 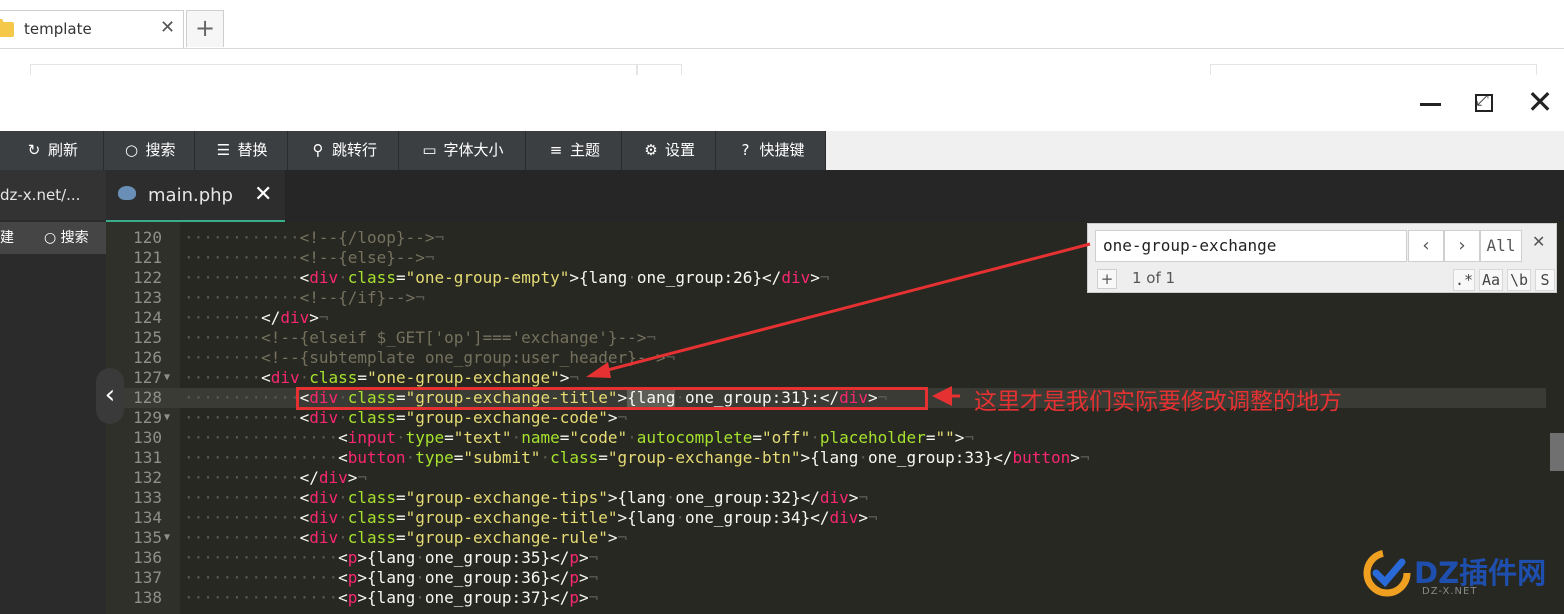 What do you see at coordinates (651, 150) in the screenshot?
I see `gear-icon: ⚙` at bounding box center [651, 150].